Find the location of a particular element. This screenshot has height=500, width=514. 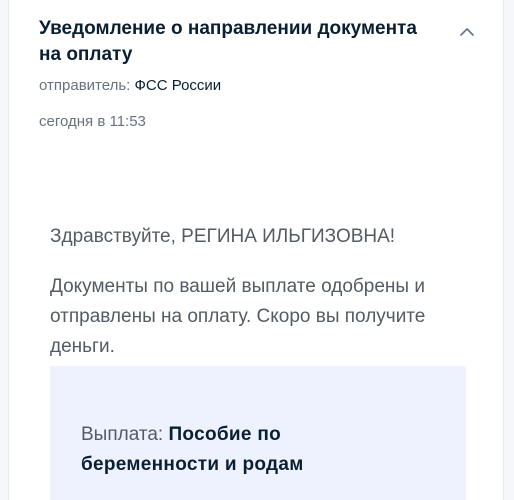

payment-label: Выплата: is located at coordinates (125, 434).